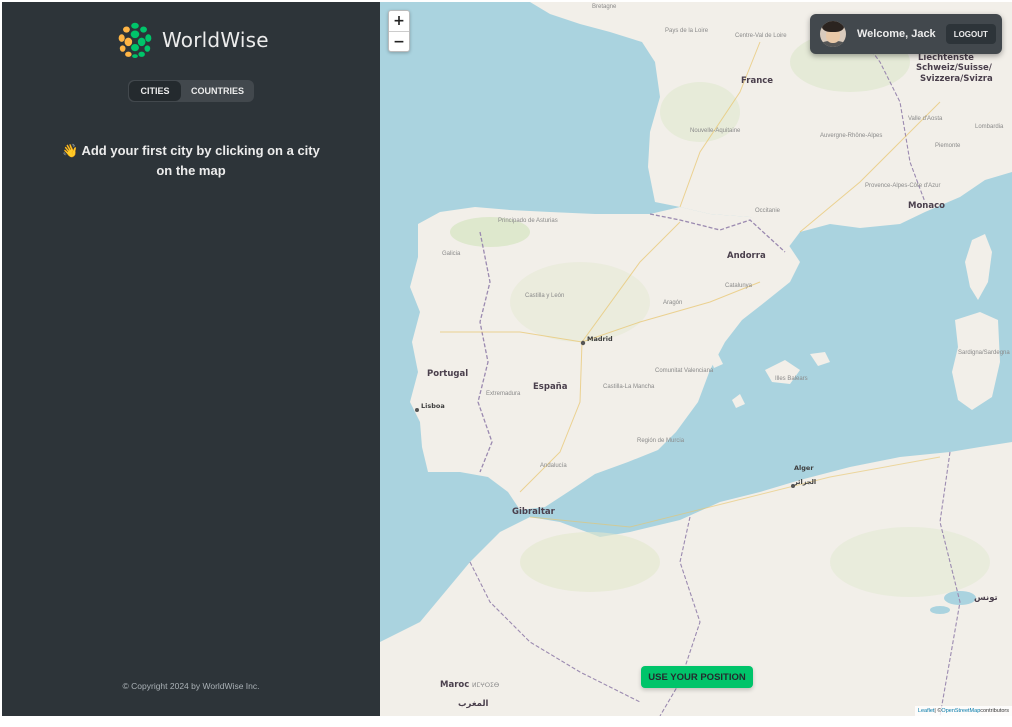 This screenshot has width=1012, height=727. Describe the element at coordinates (956, 79) in the screenshot. I see `label-switzerland-2: Svizzera/Svizra` at that location.